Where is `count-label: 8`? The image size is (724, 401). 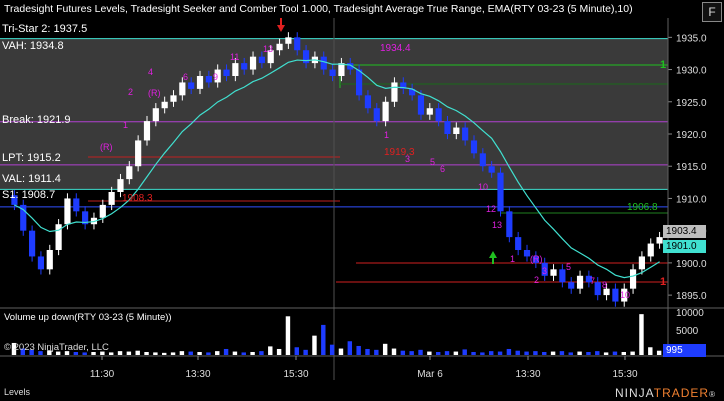 count-label: 8 is located at coordinates (604, 285).